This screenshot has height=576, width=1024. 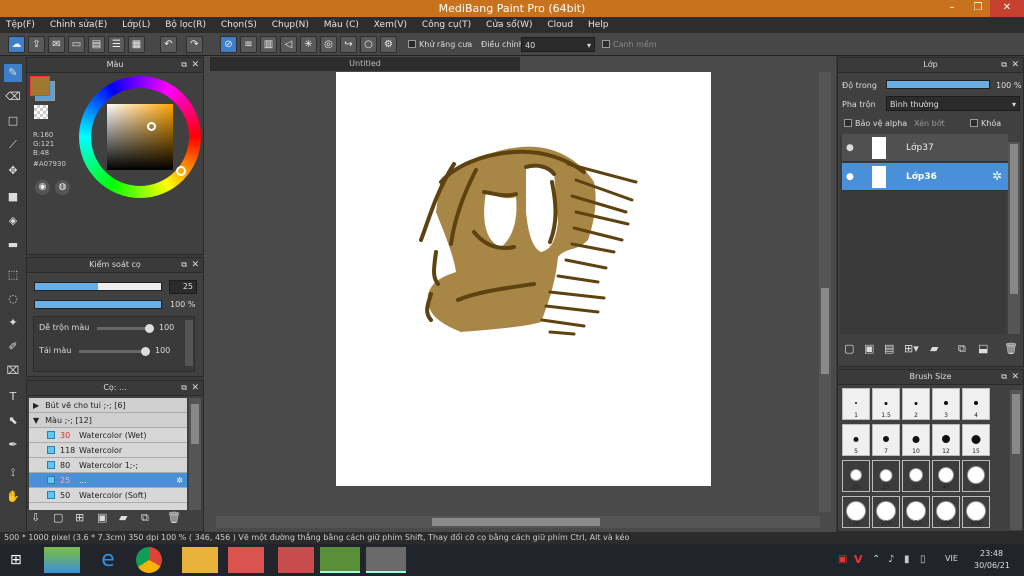 I want to click on layer-opacity-bar, so click(x=938, y=84).